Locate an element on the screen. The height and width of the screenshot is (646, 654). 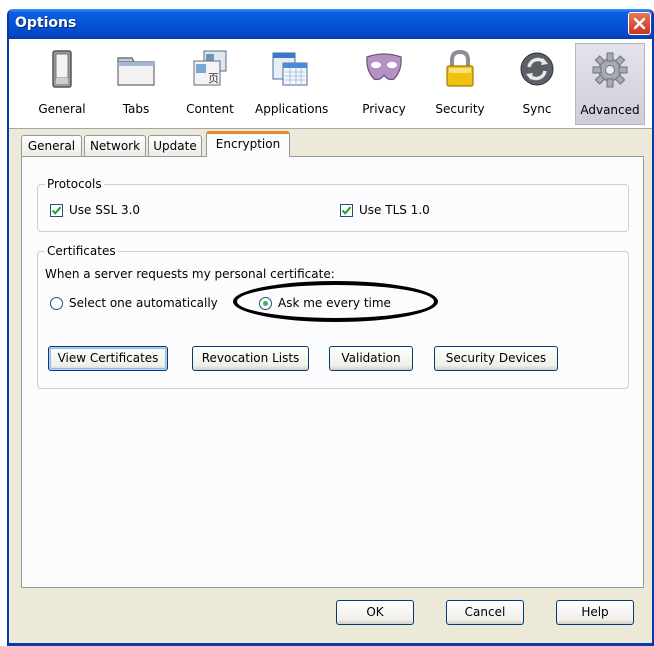
revocation-lists-button: Revocation Lists is located at coordinates (250, 358).